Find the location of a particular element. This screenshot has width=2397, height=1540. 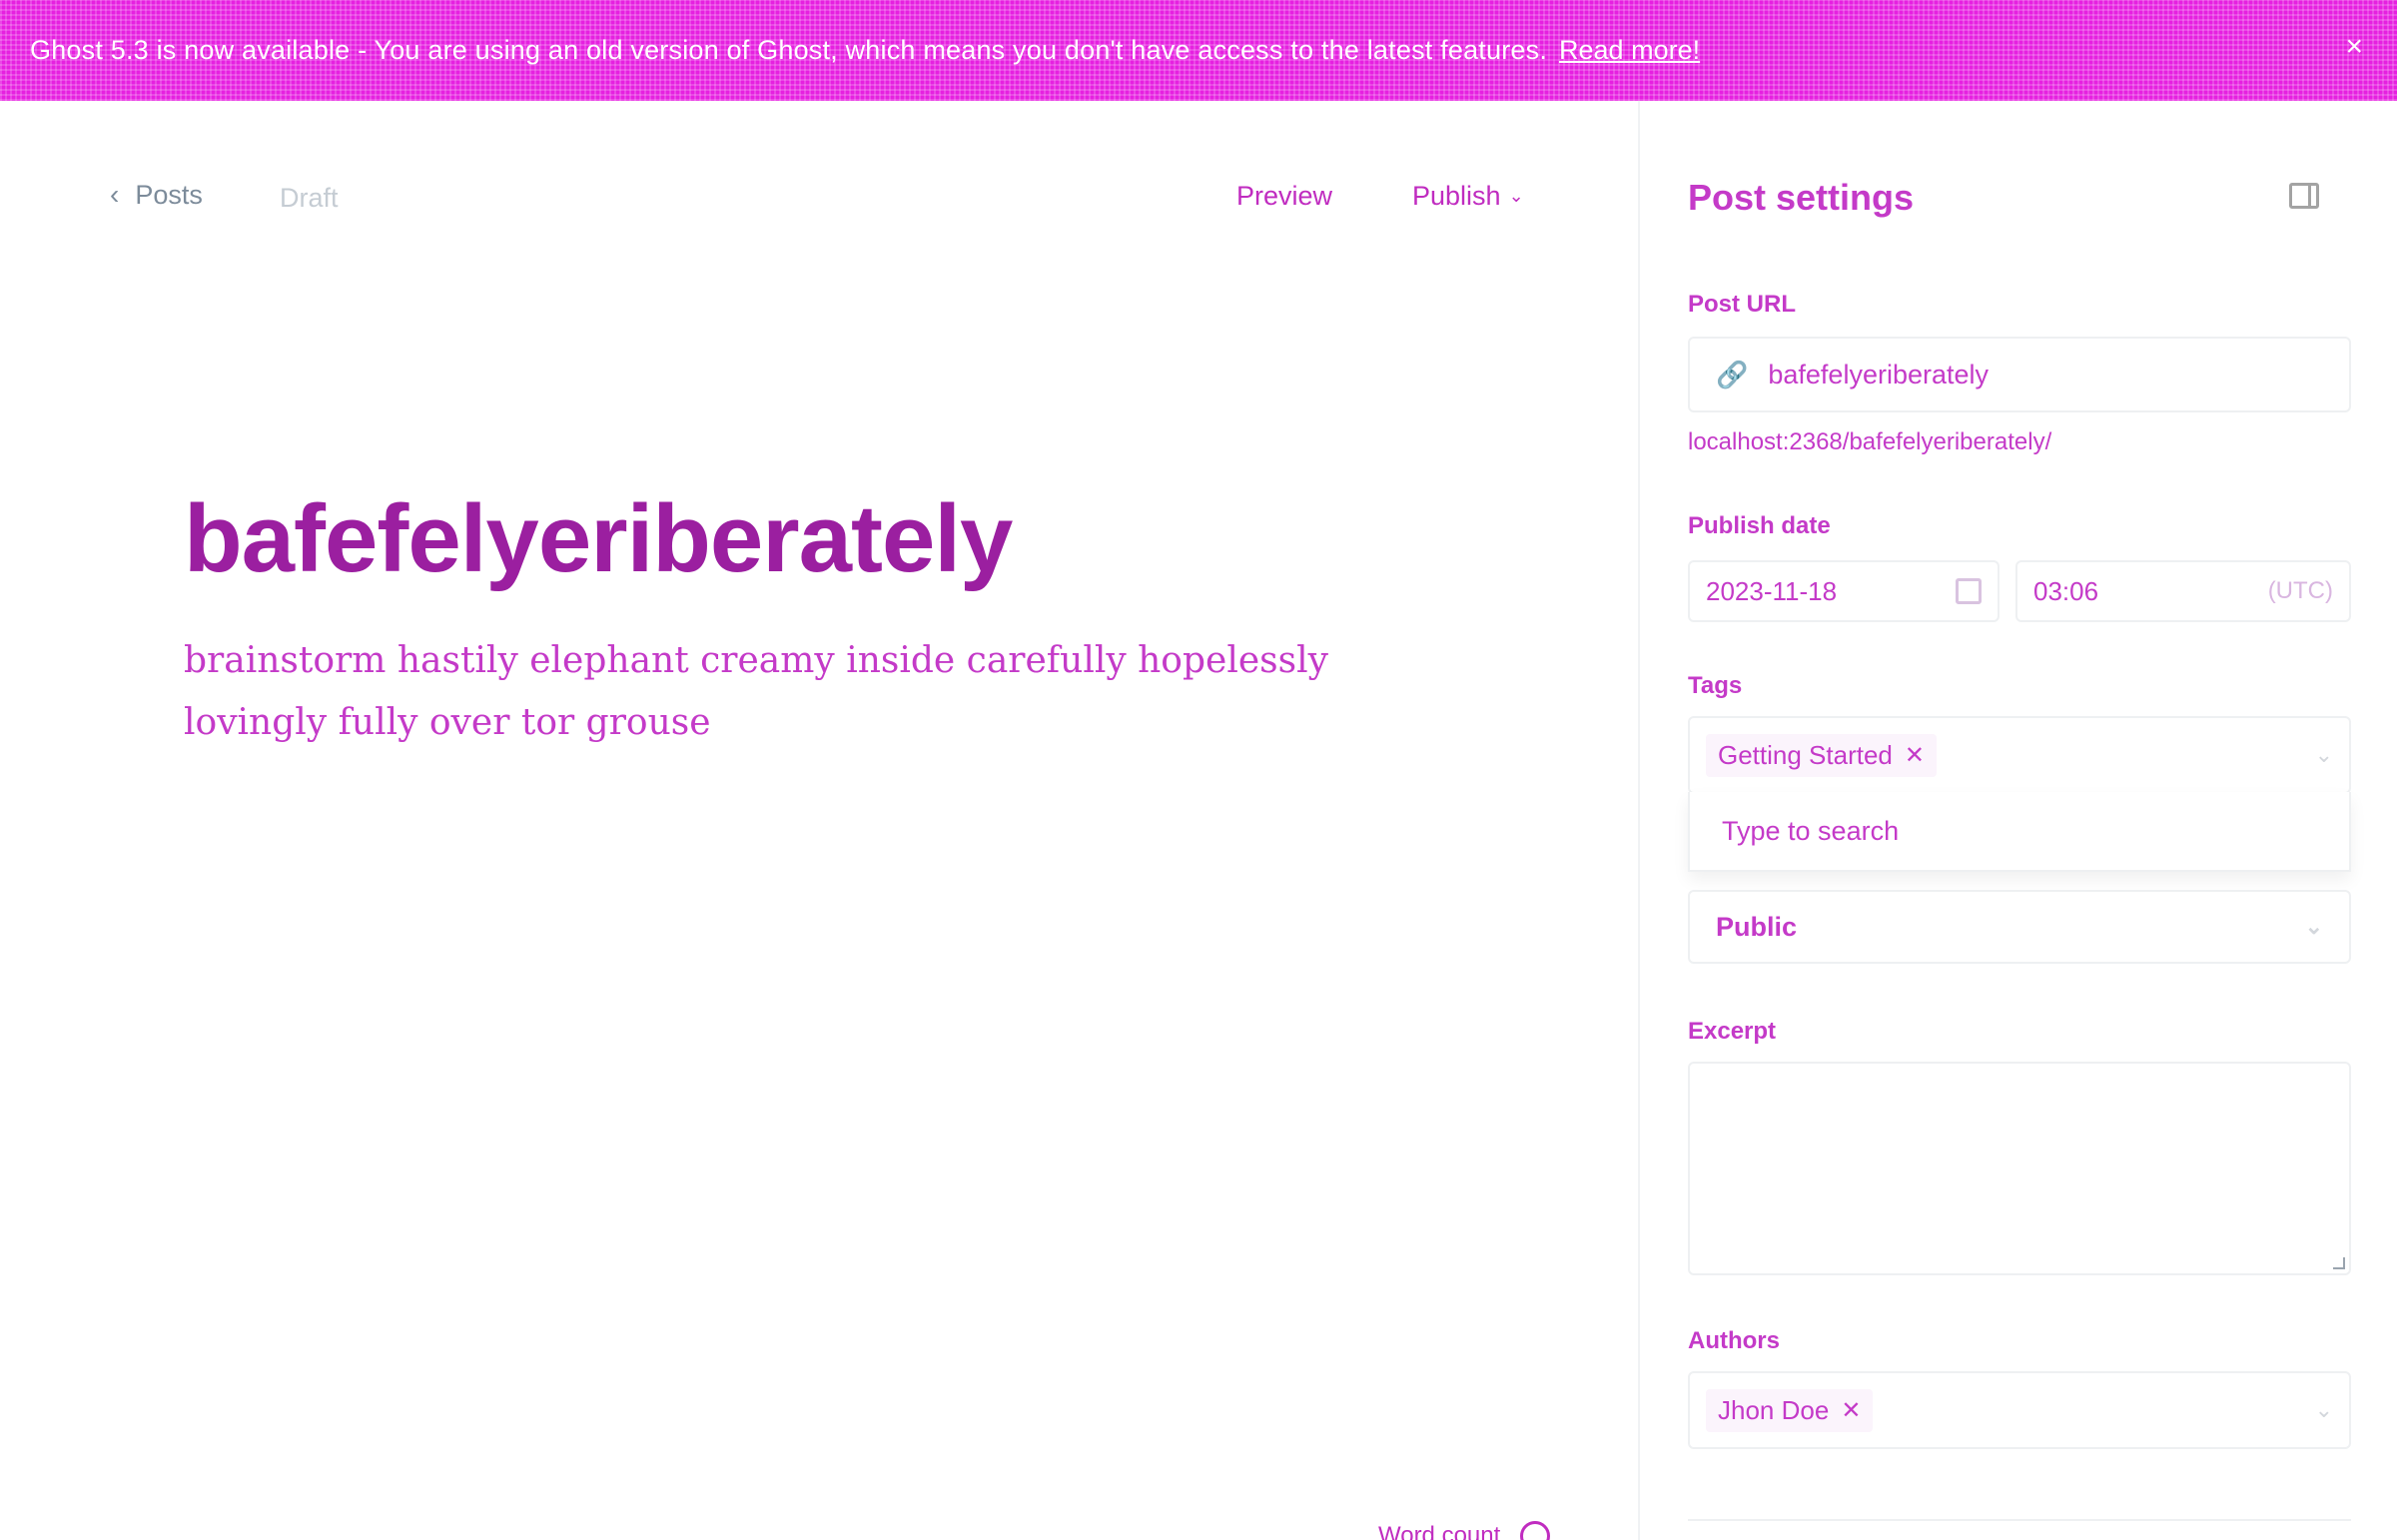

word-count: Word count is located at coordinates (1440, 1531).